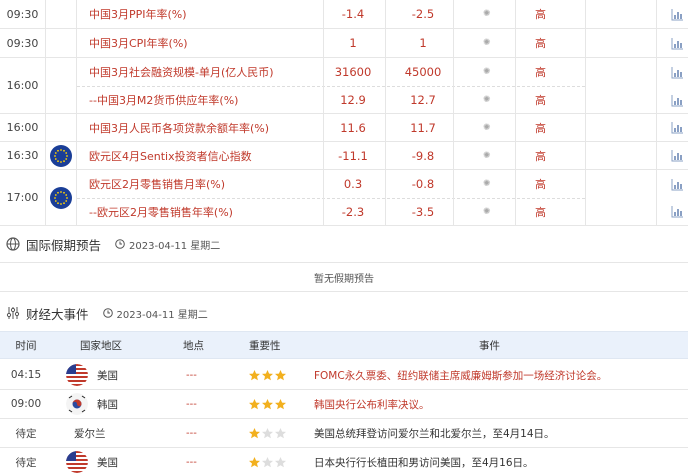  What do you see at coordinates (372, 404) in the screenshot?
I see `event-description: 韩国央行公布利率决议。` at bounding box center [372, 404].